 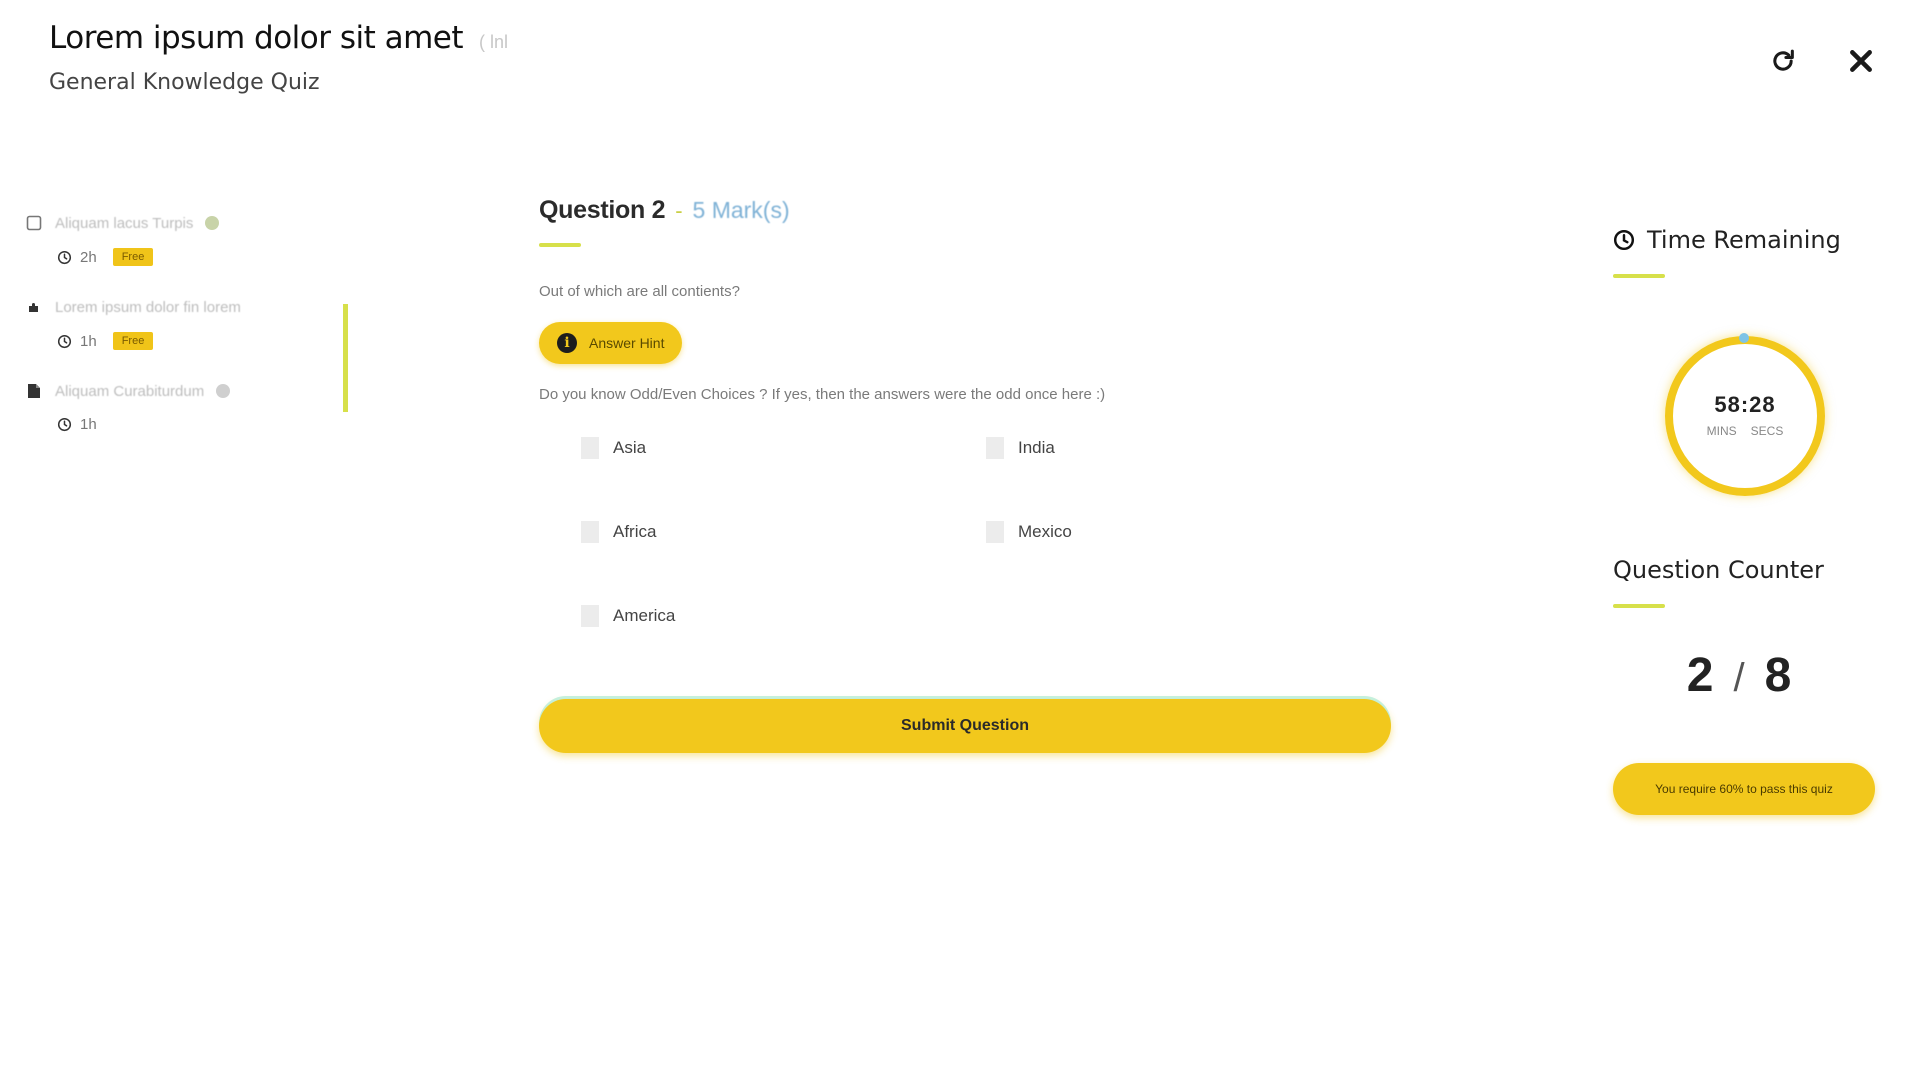 I want to click on question-marks: 5 Mark(s), so click(x=741, y=210).